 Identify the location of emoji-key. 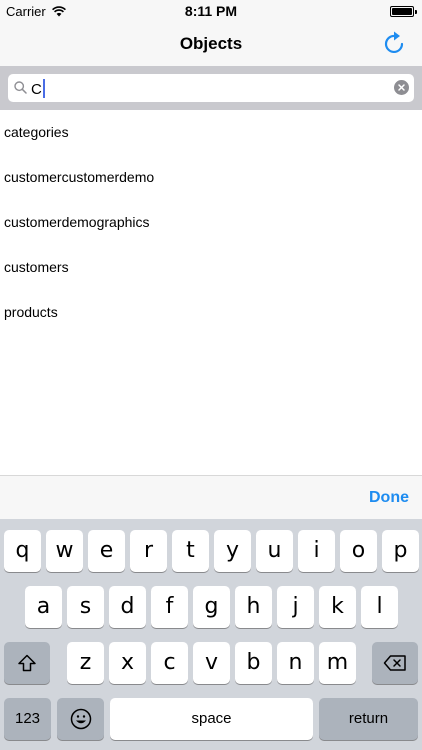
(80, 719).